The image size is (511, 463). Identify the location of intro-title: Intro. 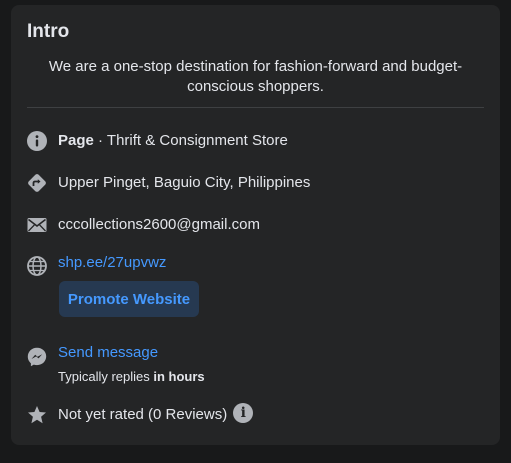
(48, 31).